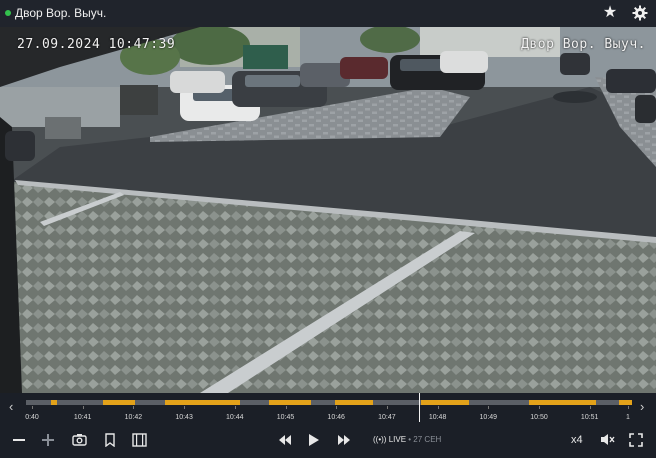 This screenshot has height=458, width=656. What do you see at coordinates (110, 441) in the screenshot?
I see `bookmark-icon` at bounding box center [110, 441].